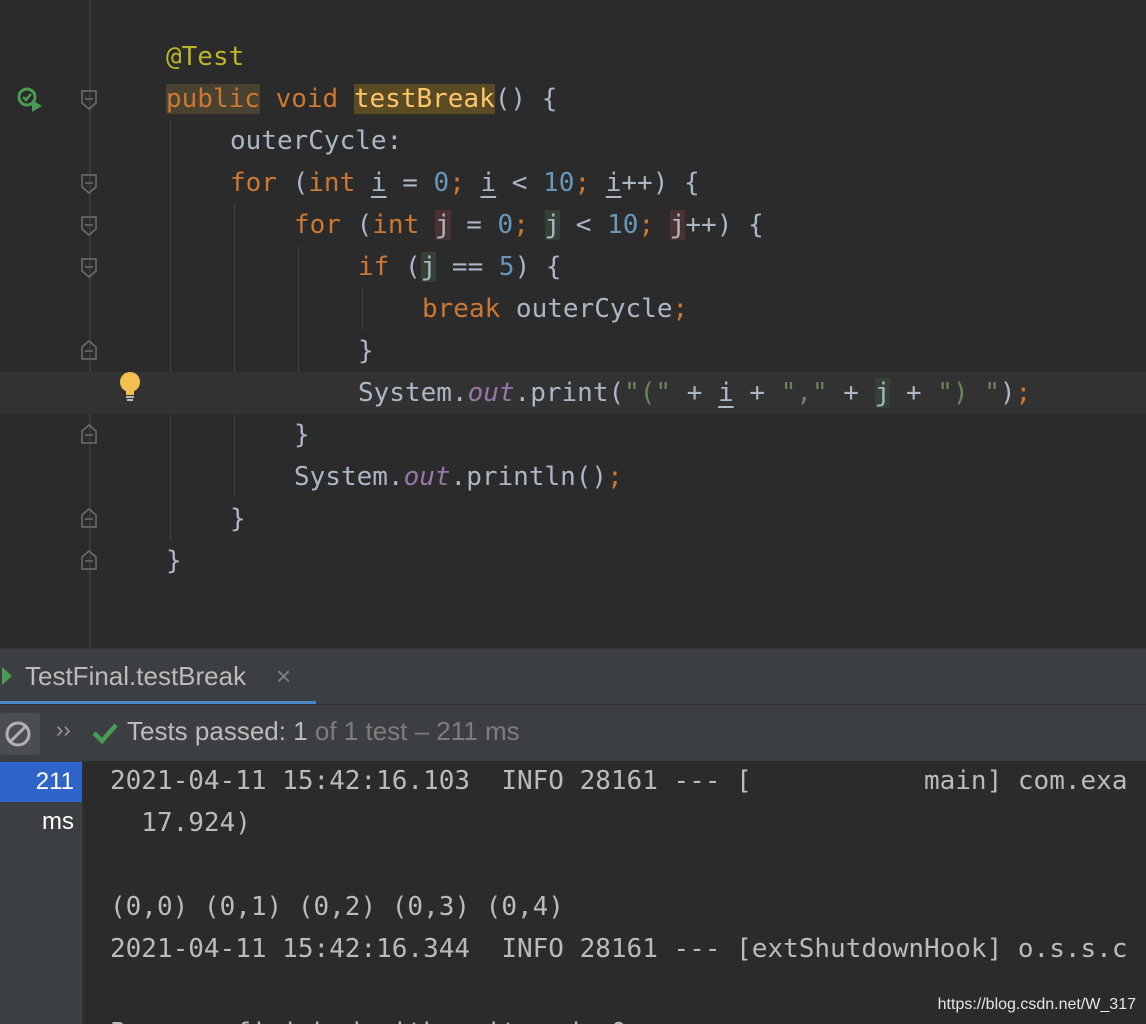  What do you see at coordinates (424, 99) in the screenshot?
I see `method-name: testBreak` at bounding box center [424, 99].